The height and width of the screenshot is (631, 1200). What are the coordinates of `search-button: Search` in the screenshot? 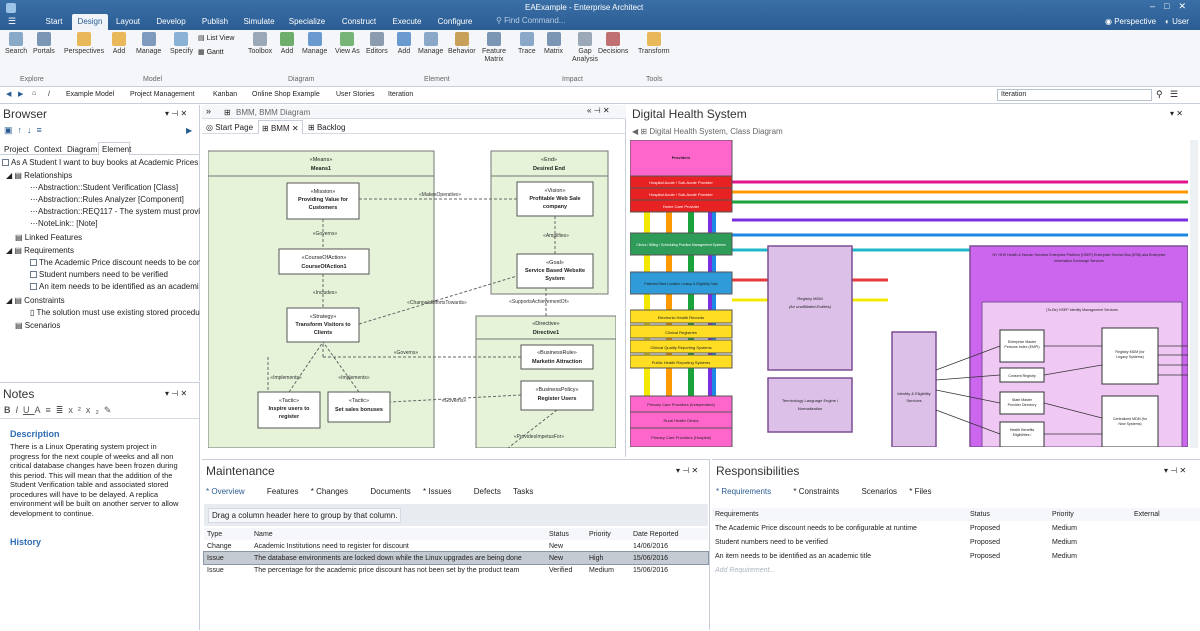 It's located at (16, 44).